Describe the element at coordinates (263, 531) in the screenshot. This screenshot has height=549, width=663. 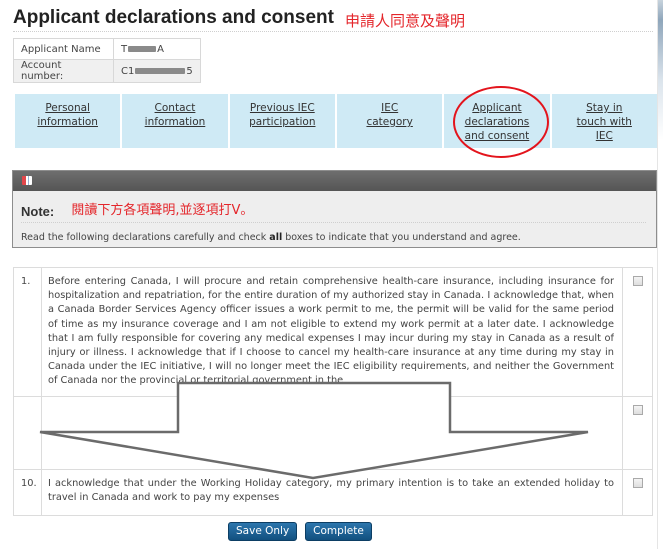
I see `save-only-button: Save Only` at that location.